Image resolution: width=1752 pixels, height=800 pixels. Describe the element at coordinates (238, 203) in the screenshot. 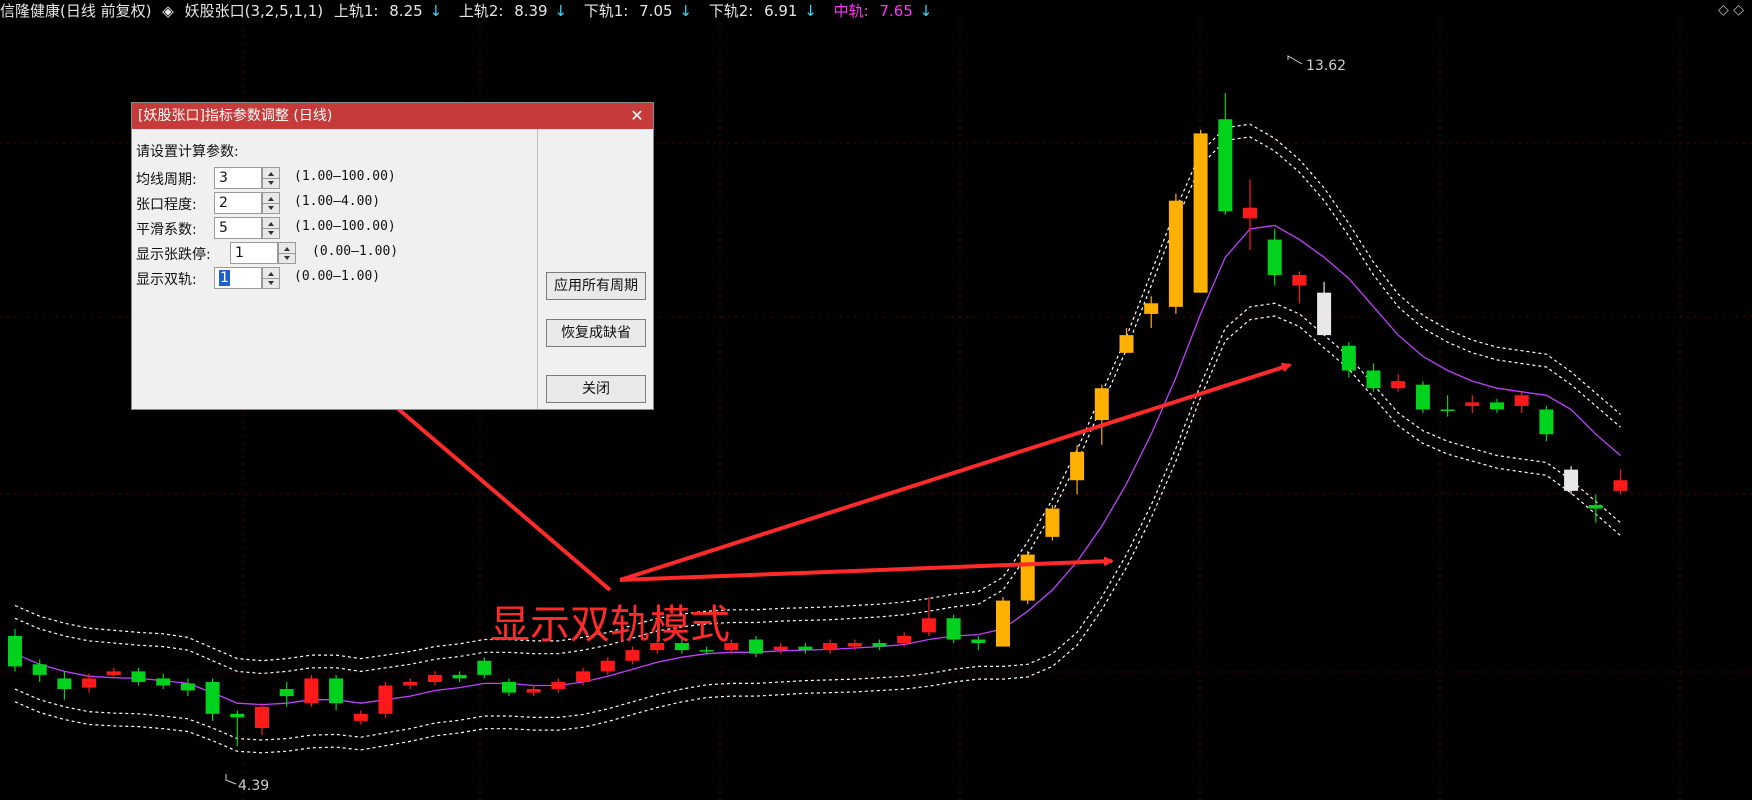

I see `spread-input: 2` at that location.